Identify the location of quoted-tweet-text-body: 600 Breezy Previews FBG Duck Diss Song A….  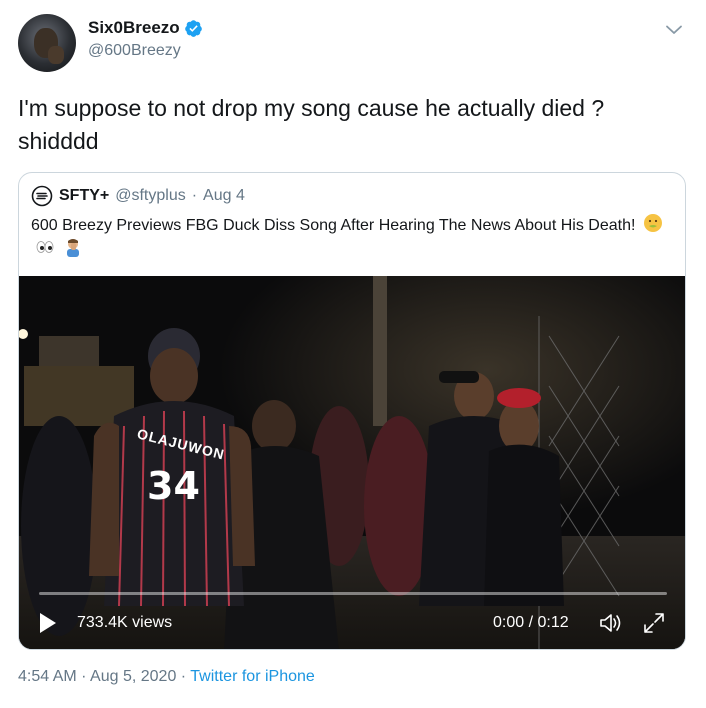
(333, 225).